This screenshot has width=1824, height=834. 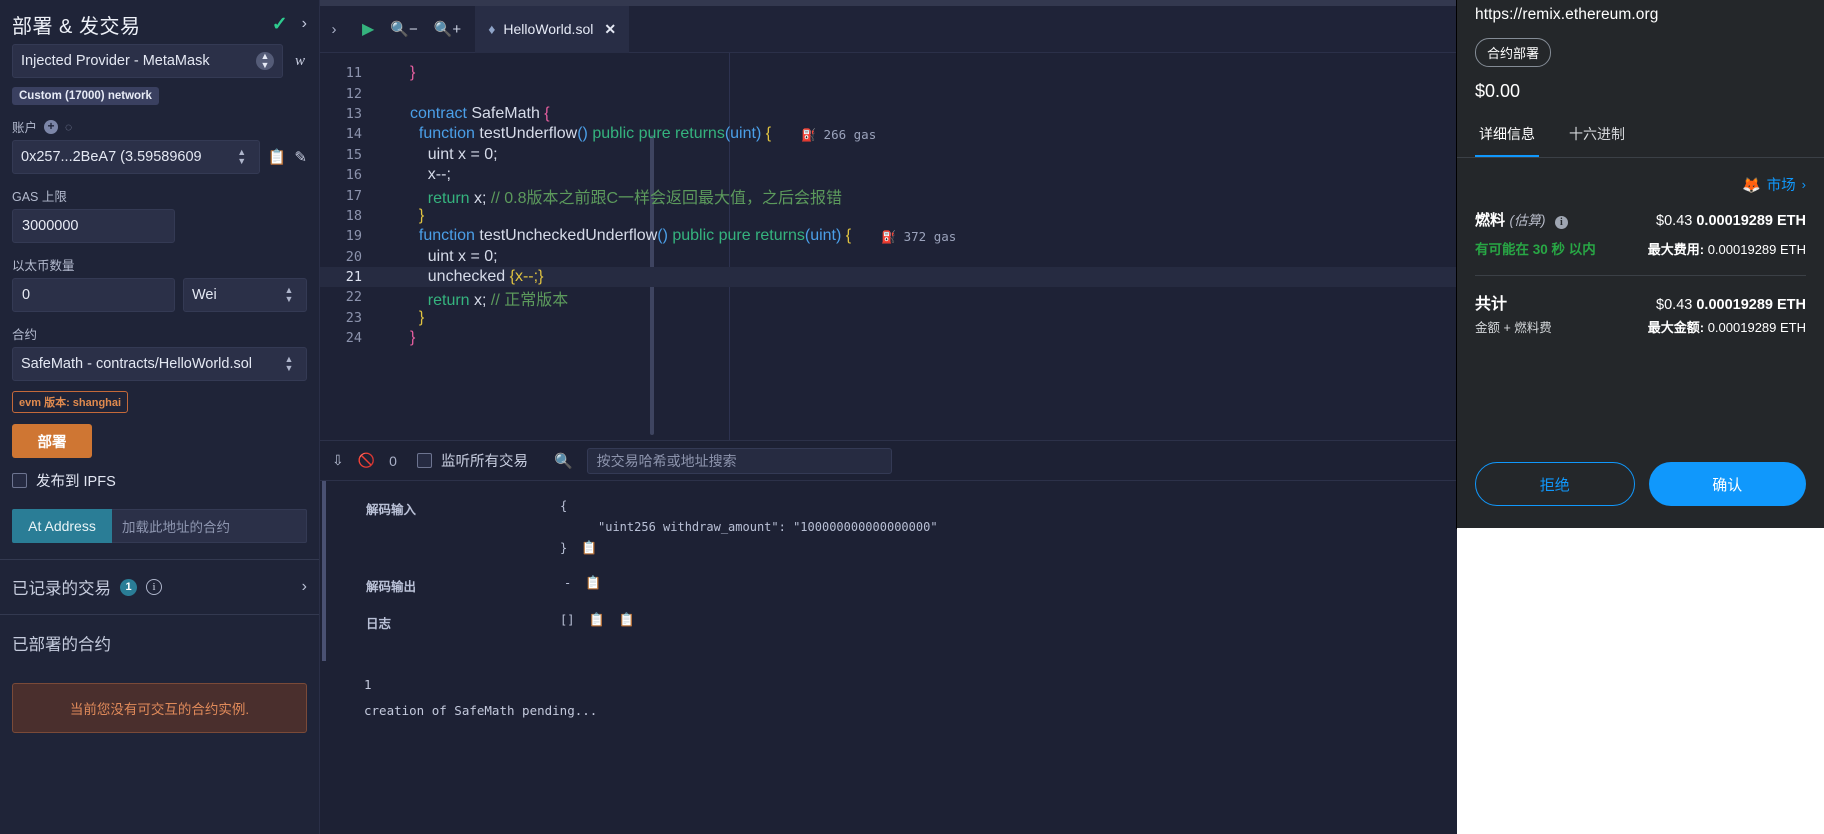 What do you see at coordinates (1640, 184) in the screenshot?
I see `market-link: 🦊 市场 ›` at bounding box center [1640, 184].